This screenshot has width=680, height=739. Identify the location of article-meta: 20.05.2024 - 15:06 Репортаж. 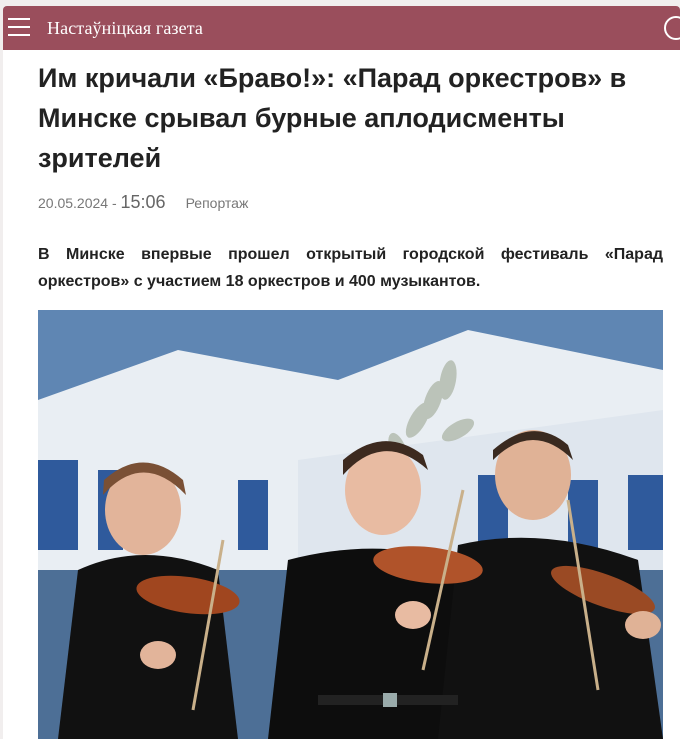
(143, 202).